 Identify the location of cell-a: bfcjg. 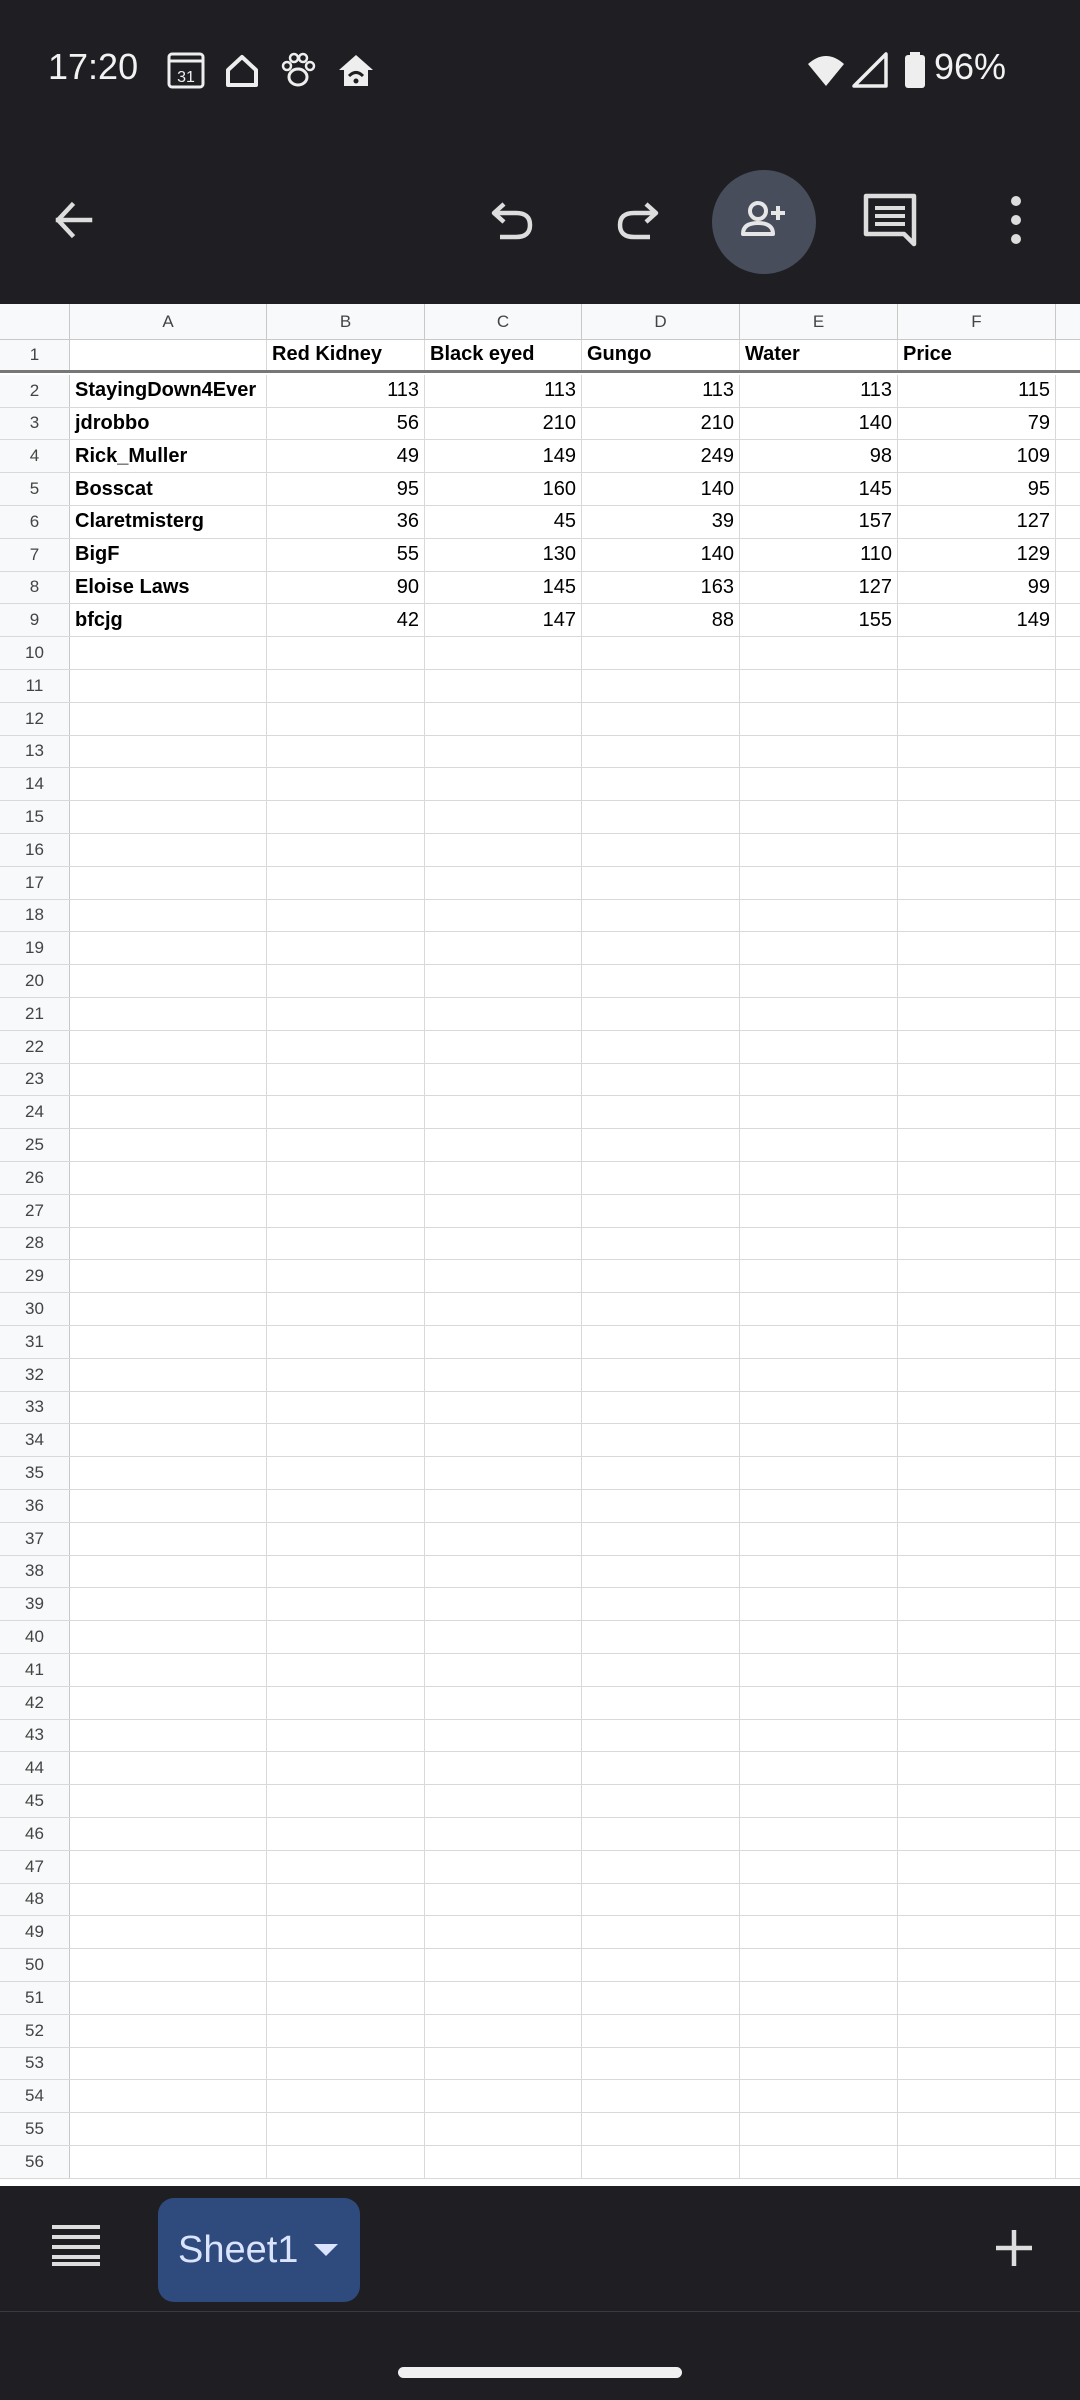
(168, 620).